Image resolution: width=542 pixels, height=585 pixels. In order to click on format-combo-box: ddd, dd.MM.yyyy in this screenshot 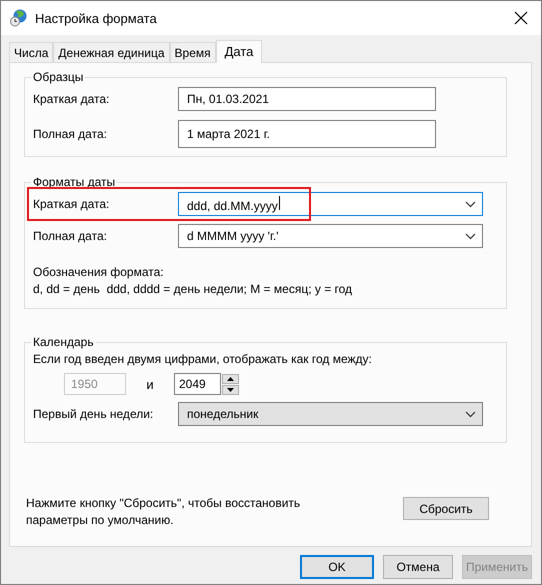, I will do `click(330, 204)`.